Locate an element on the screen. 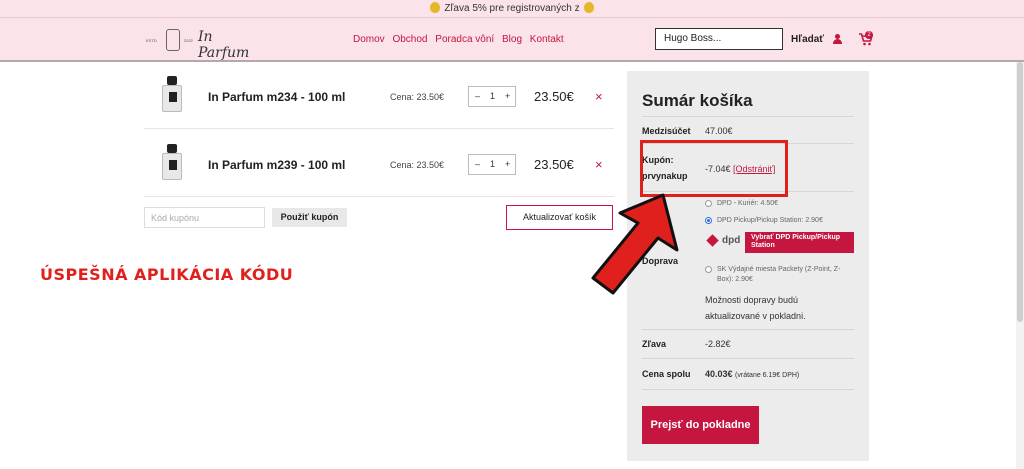 Image resolution: width=1024 pixels, height=469 pixels. total-value: 40.03€ (vrátane 6.19€ DPH) is located at coordinates (752, 374).